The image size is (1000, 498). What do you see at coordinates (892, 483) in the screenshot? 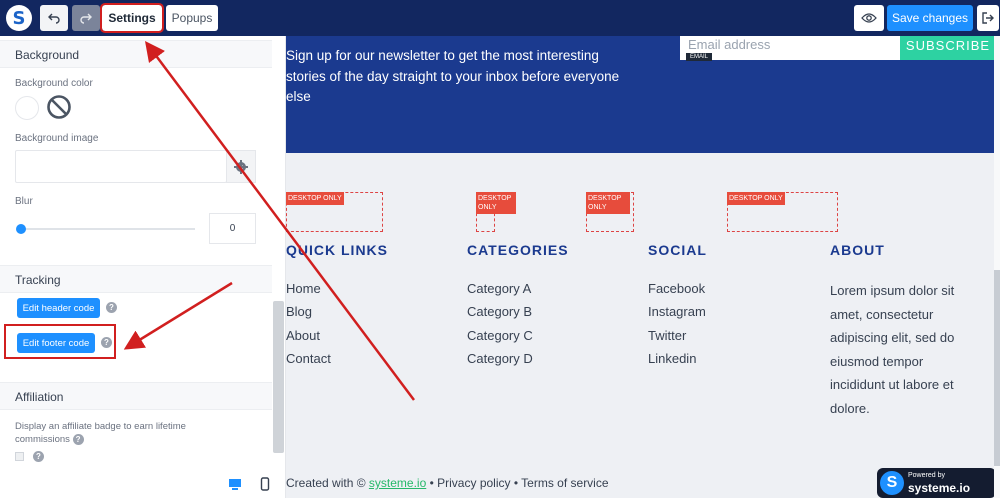
I see `badge-logo-icon: S` at bounding box center [892, 483].